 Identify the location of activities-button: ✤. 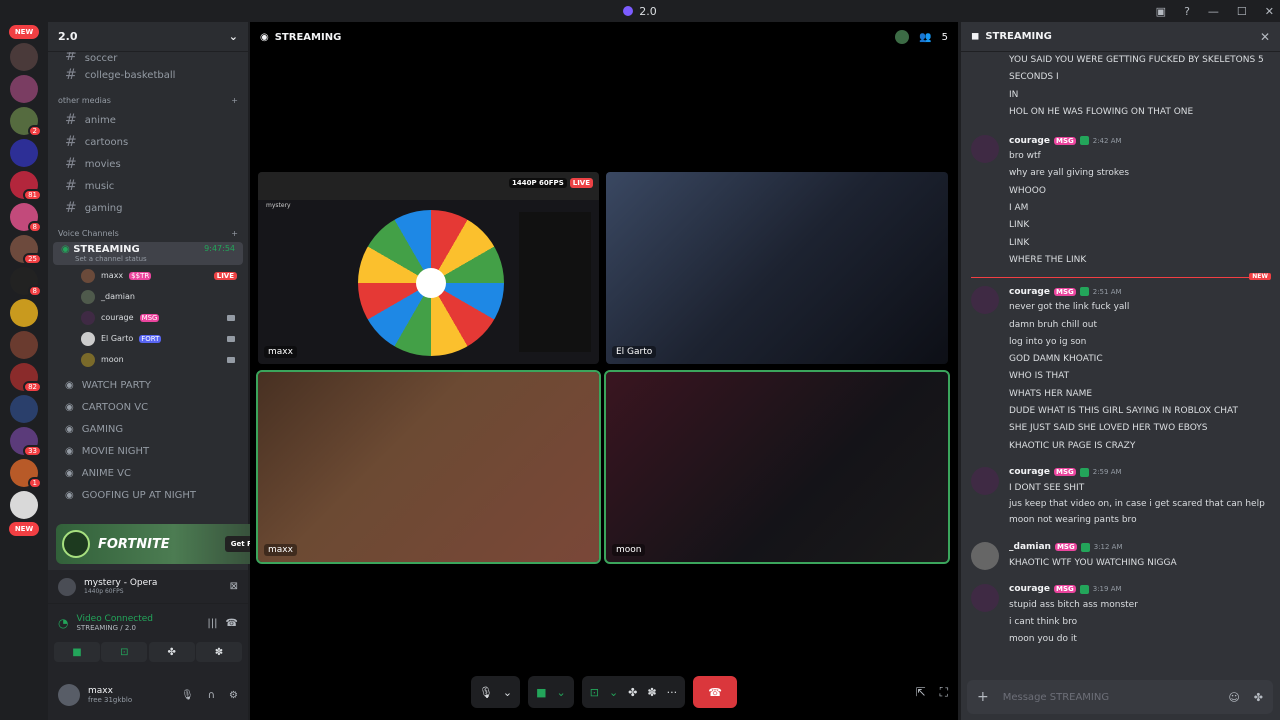
(171, 652).